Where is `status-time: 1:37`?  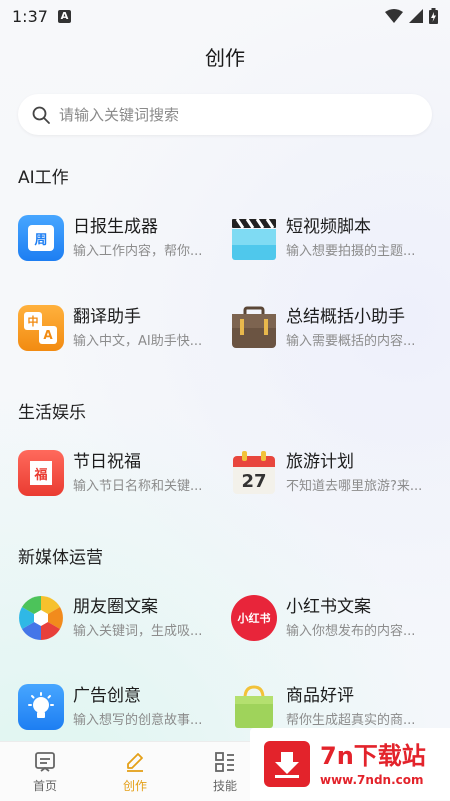 status-time: 1:37 is located at coordinates (30, 16).